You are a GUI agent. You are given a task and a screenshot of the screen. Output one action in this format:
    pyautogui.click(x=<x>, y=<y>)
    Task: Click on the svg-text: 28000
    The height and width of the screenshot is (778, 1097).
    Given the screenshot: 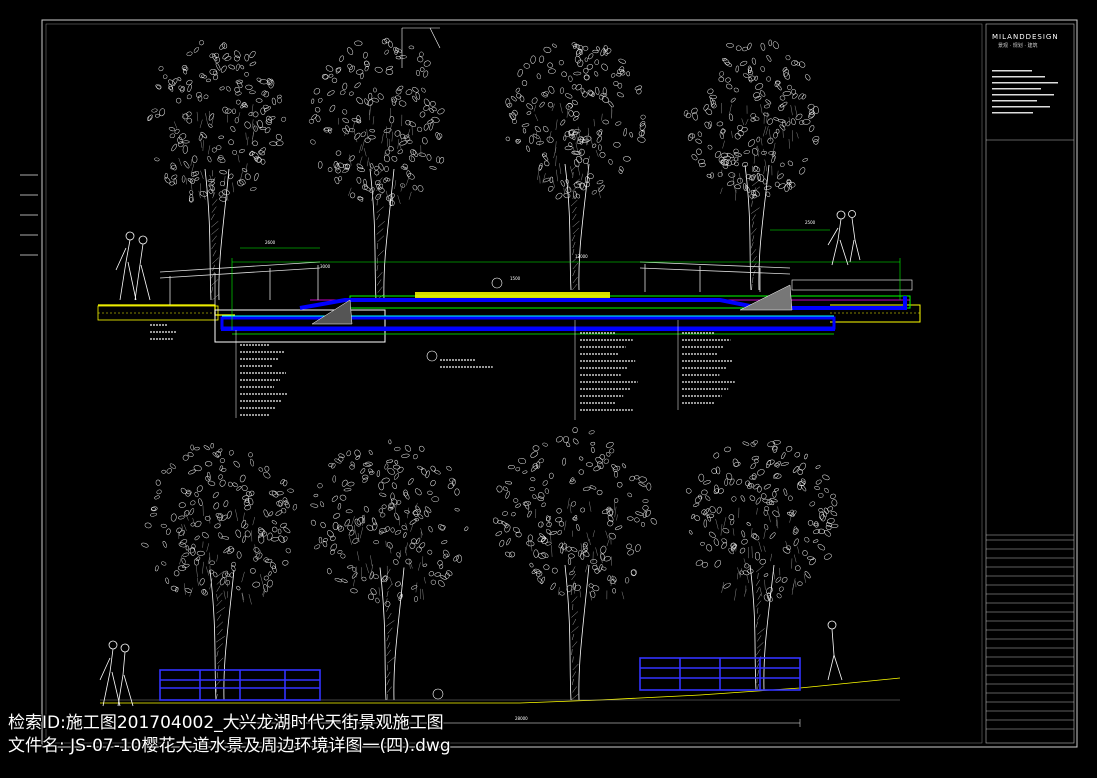 What is the action you would take?
    pyautogui.click(x=521, y=718)
    